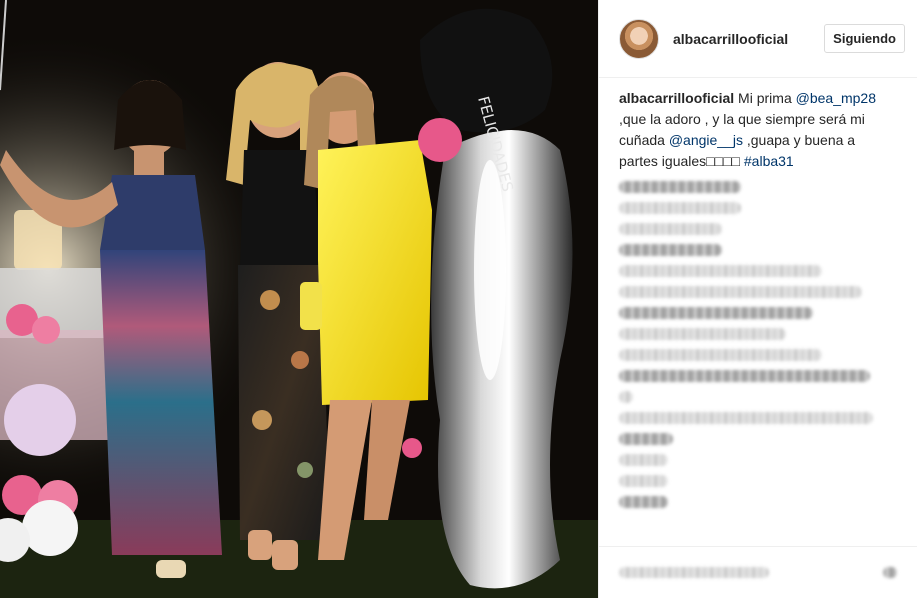 The width and height of the screenshot is (917, 598). I want to click on caption-text-1: Mi prima, so click(765, 98).